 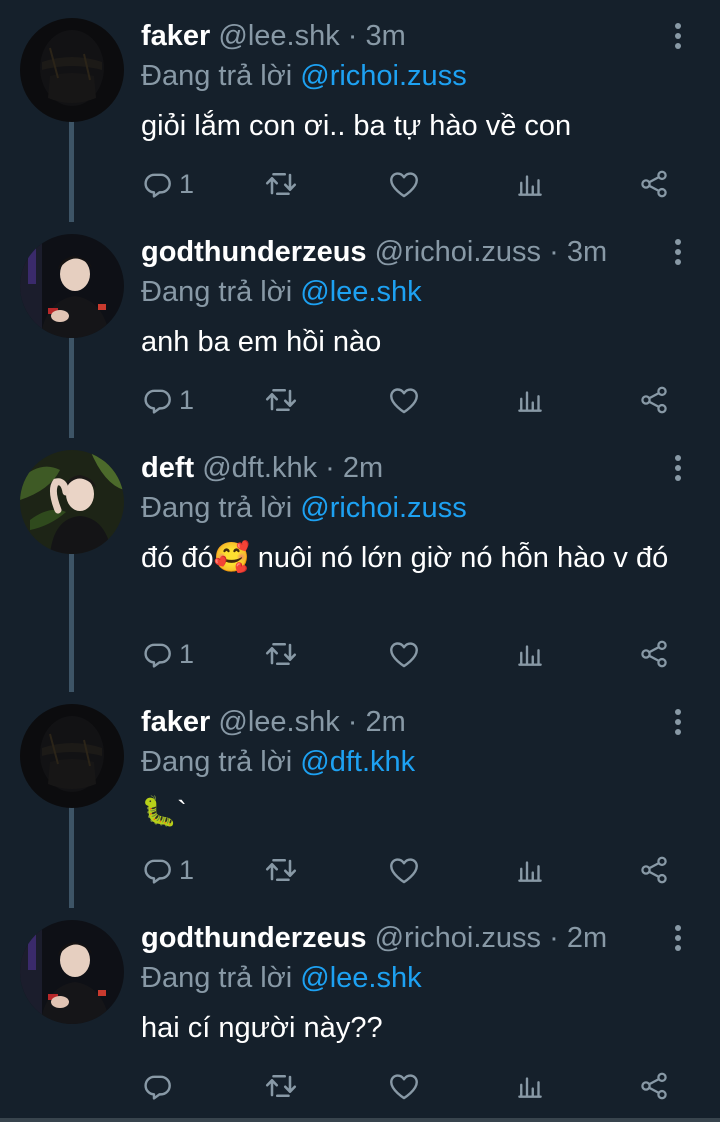 I want to click on tweet-text: giỏi lắm con ơi.. ba tự hào về con, so click(x=356, y=126).